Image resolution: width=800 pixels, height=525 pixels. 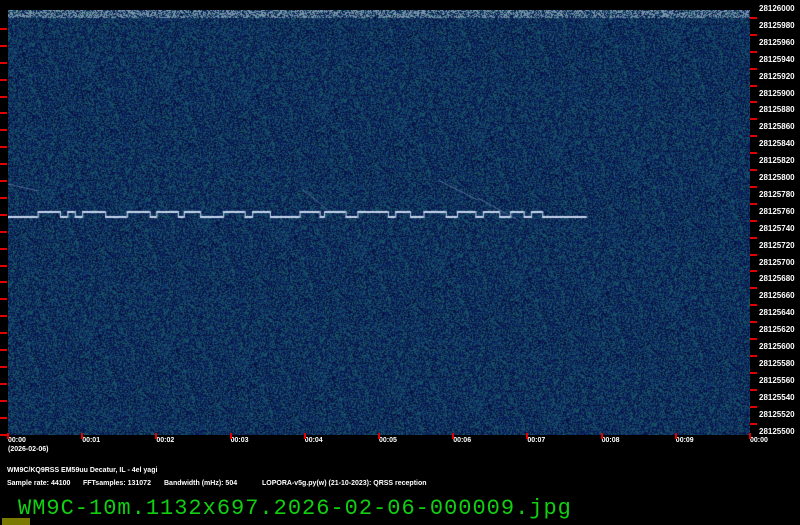 What do you see at coordinates (610, 440) in the screenshot?
I see `x-tick-label: 00:08` at bounding box center [610, 440].